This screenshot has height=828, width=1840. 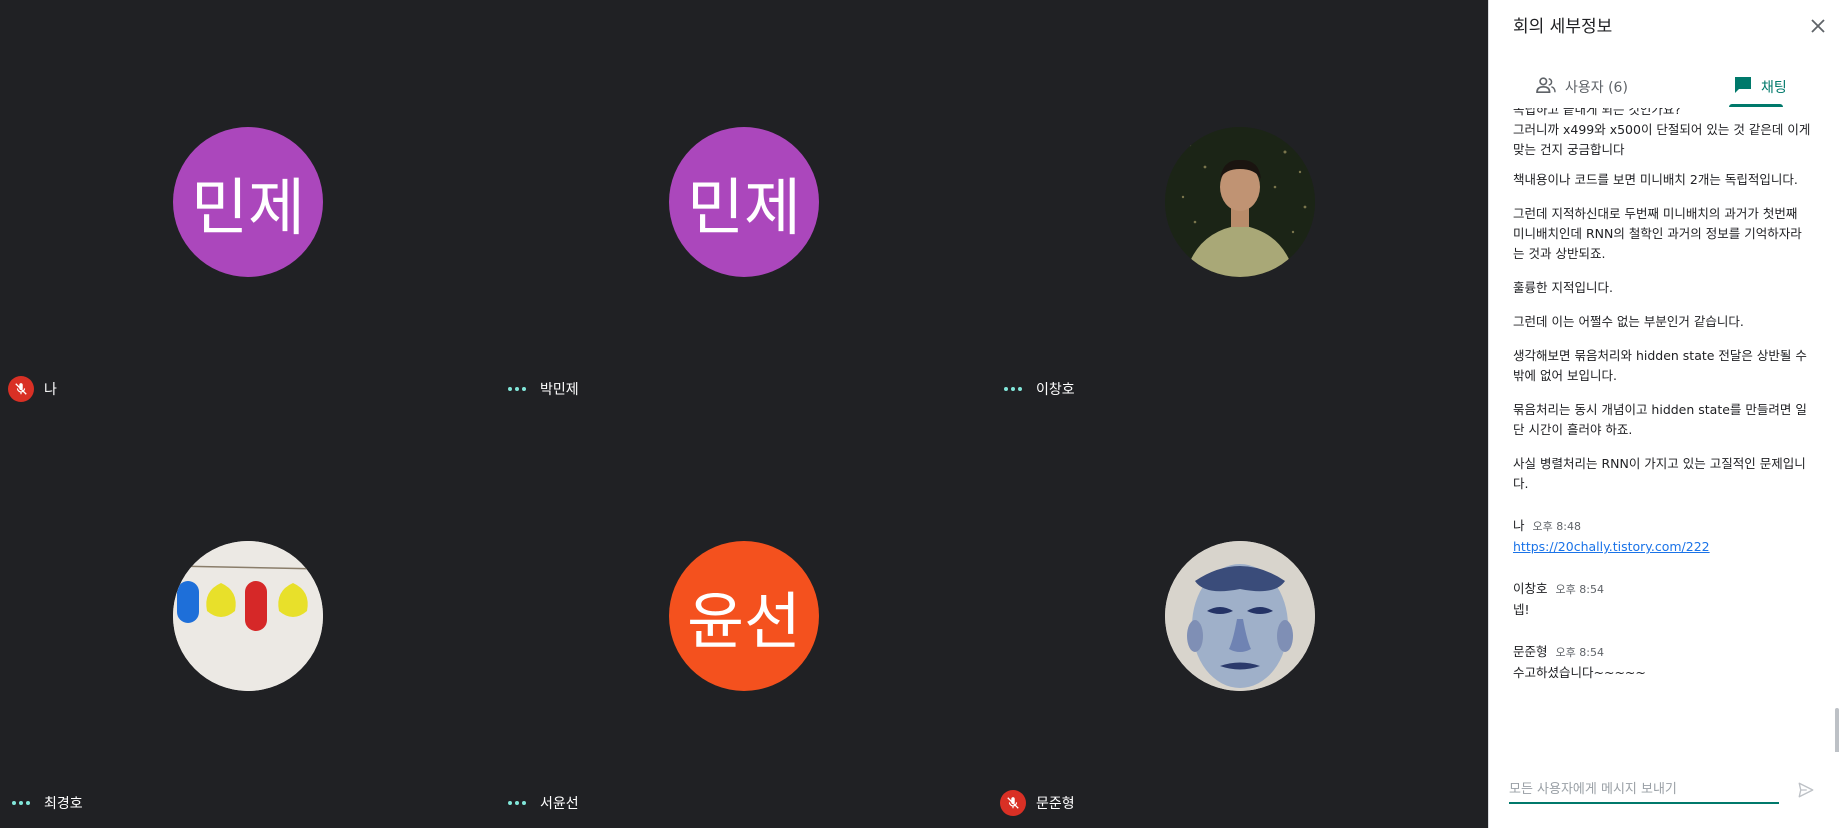 What do you see at coordinates (1055, 390) in the screenshot?
I see `participant-name: 이창호` at bounding box center [1055, 390].